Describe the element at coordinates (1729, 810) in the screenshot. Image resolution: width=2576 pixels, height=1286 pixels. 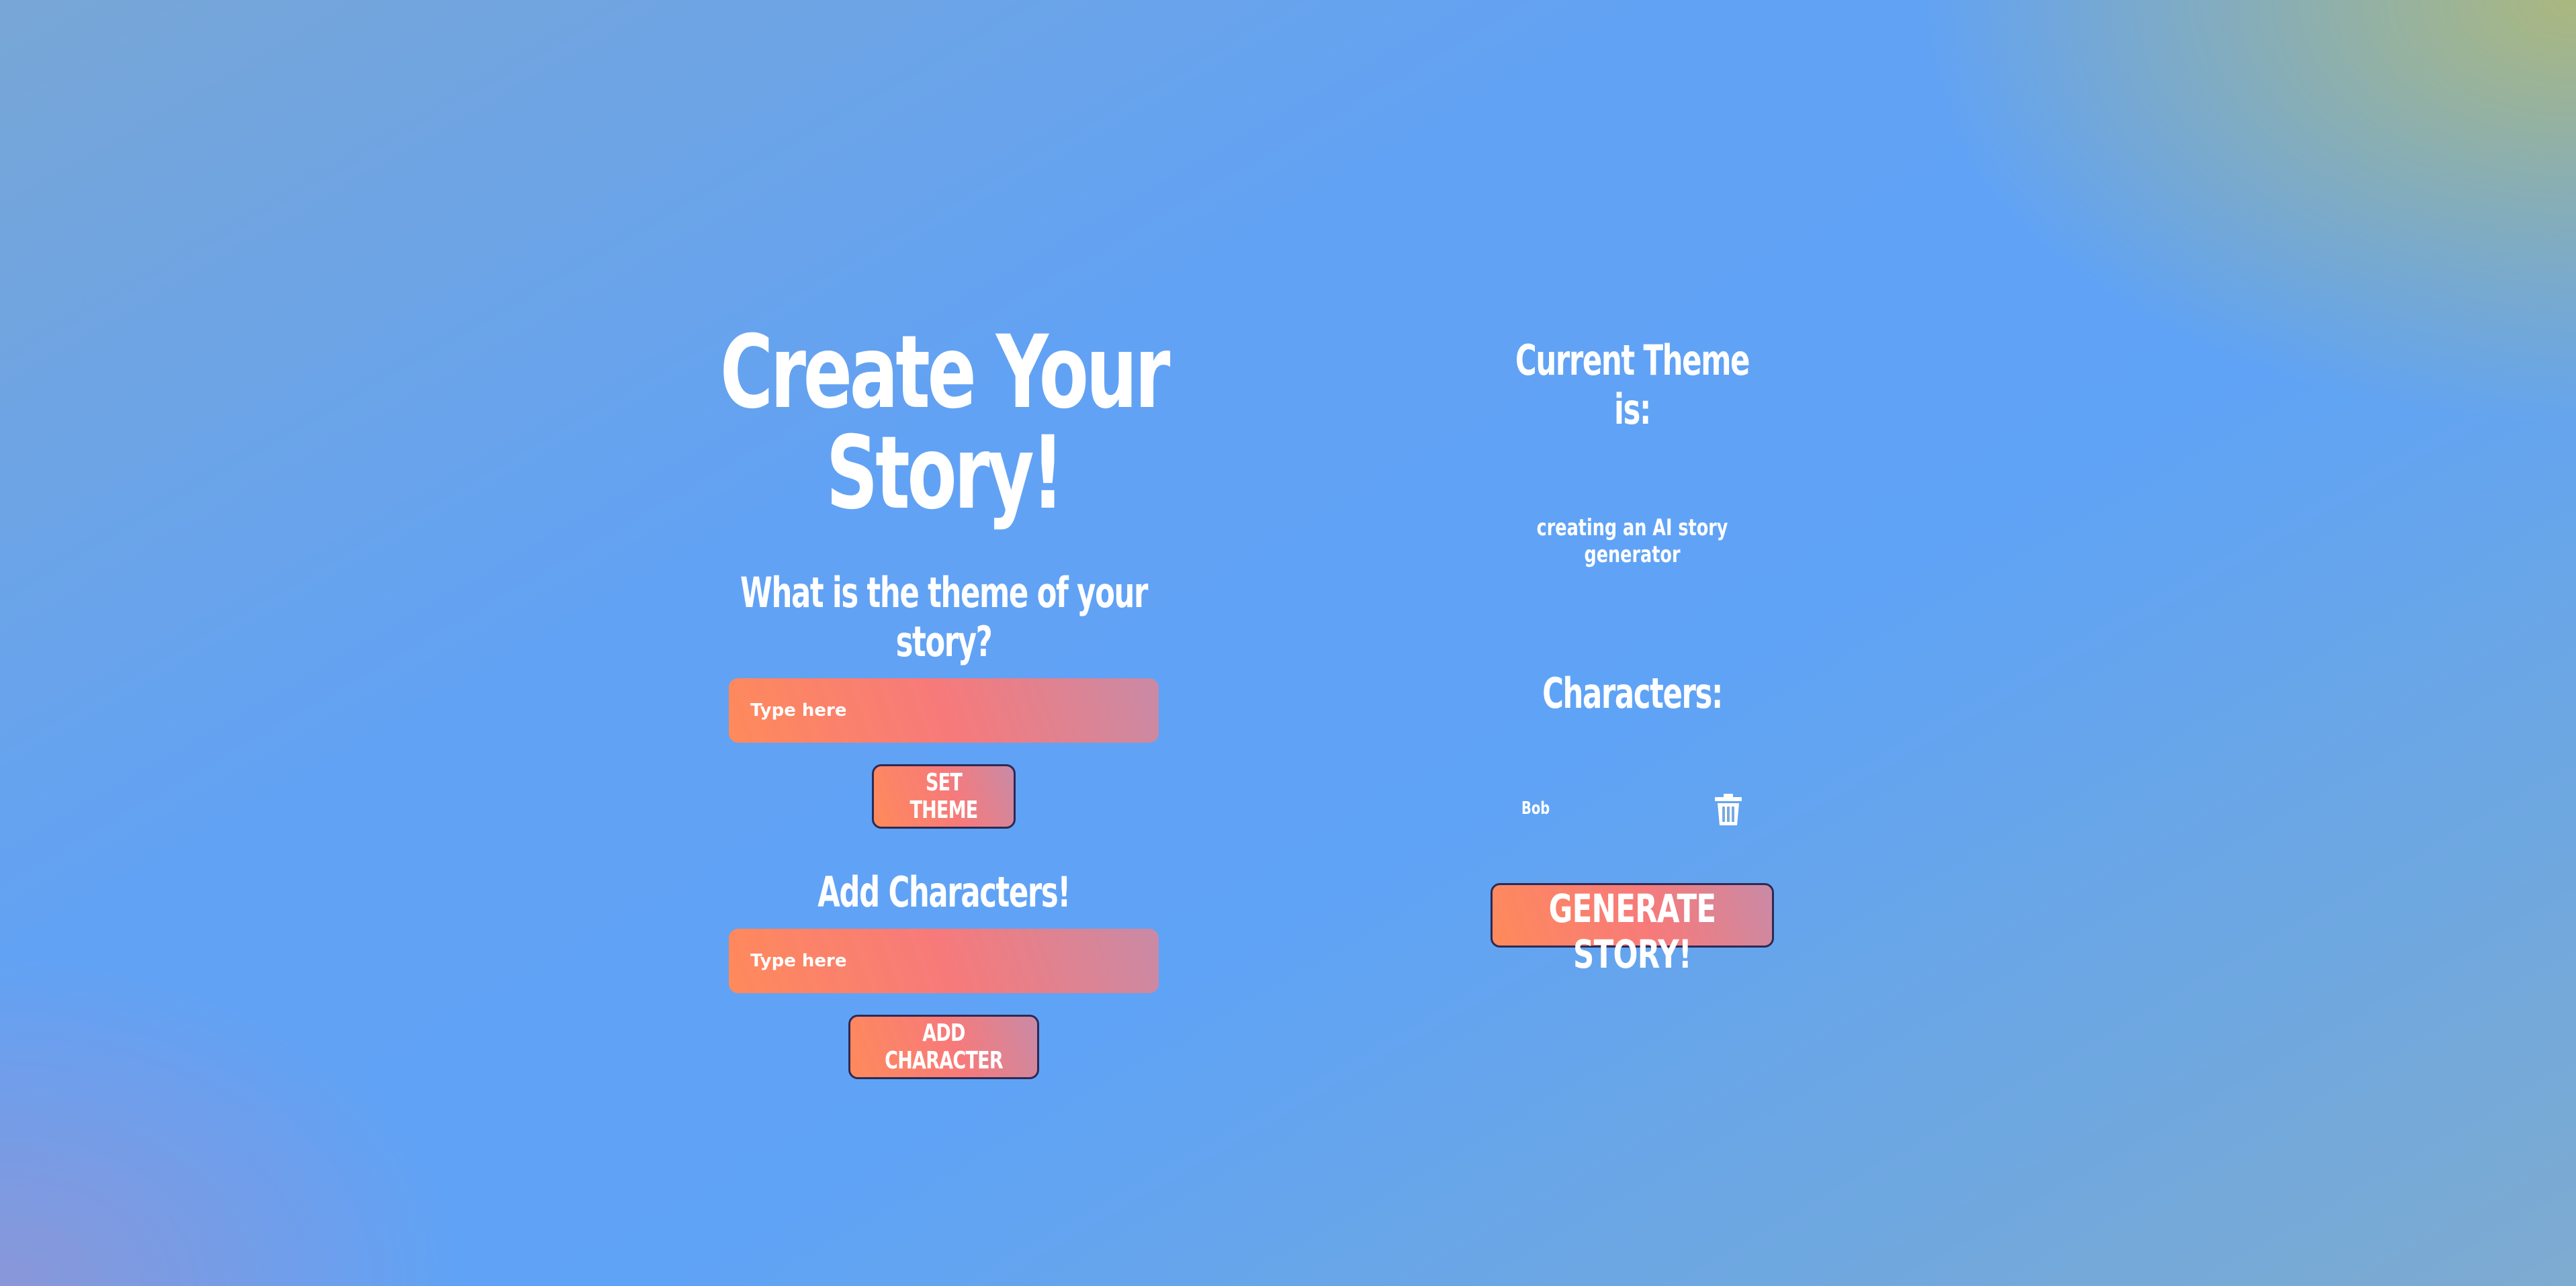
I see `trash-icon` at that location.